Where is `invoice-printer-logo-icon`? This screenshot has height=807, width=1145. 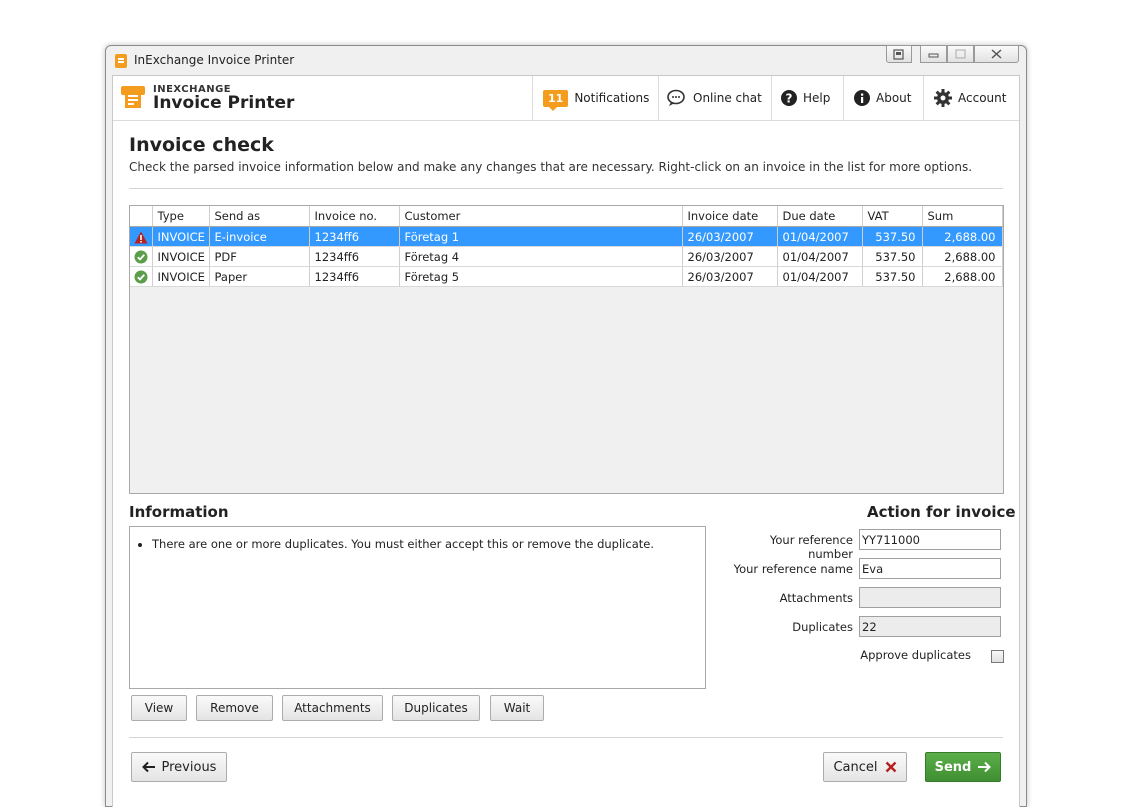
invoice-printer-logo-icon is located at coordinates (133, 97).